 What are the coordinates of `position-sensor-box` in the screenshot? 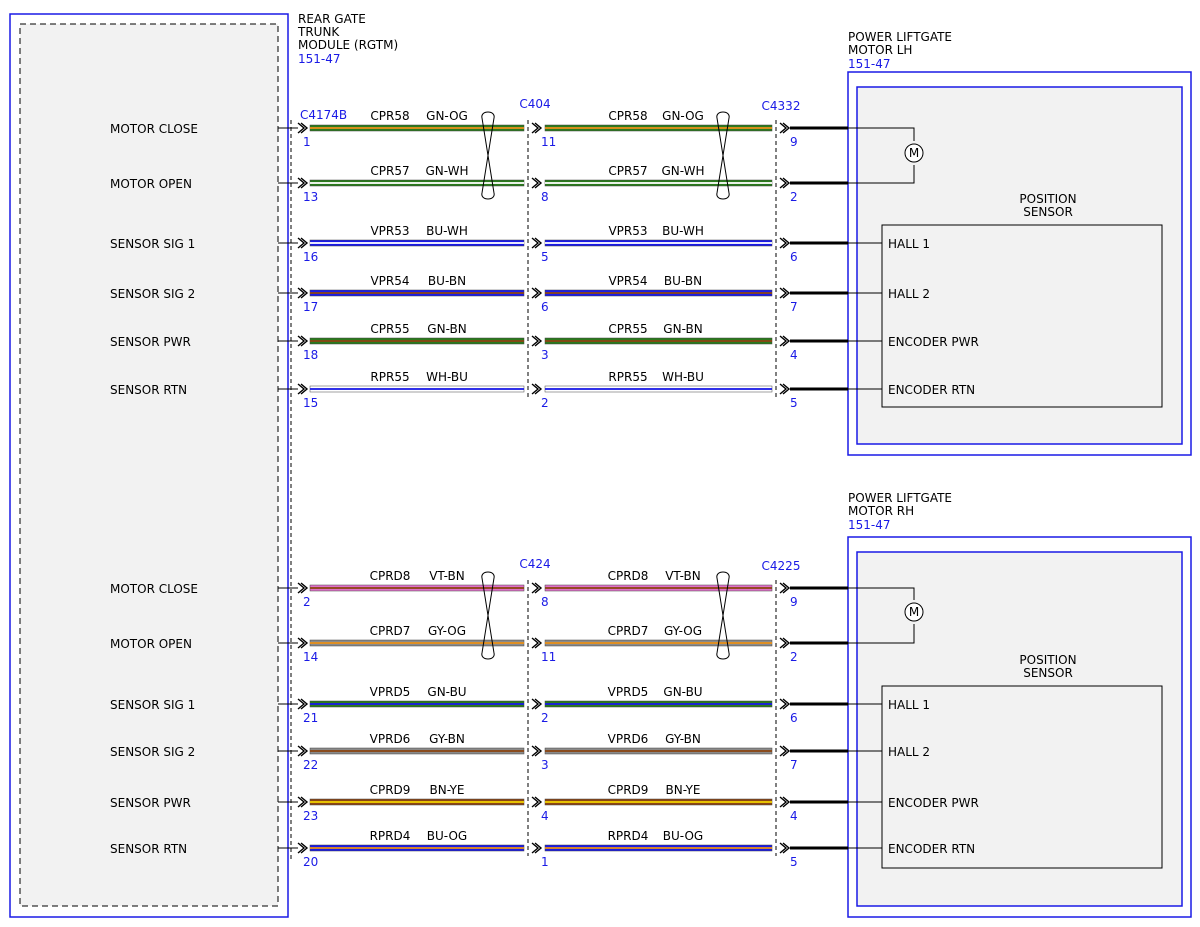 It's located at (1022, 316).